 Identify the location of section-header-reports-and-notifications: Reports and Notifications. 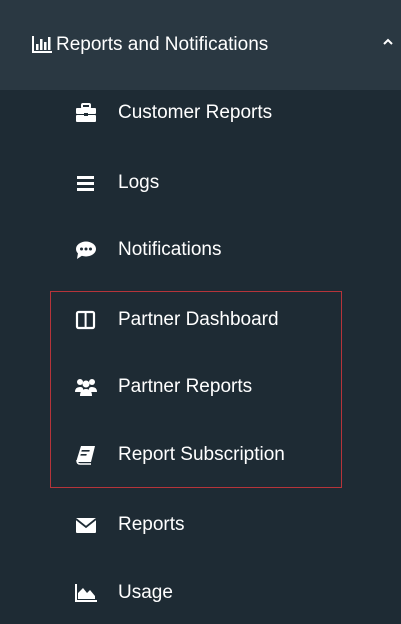
(200, 45).